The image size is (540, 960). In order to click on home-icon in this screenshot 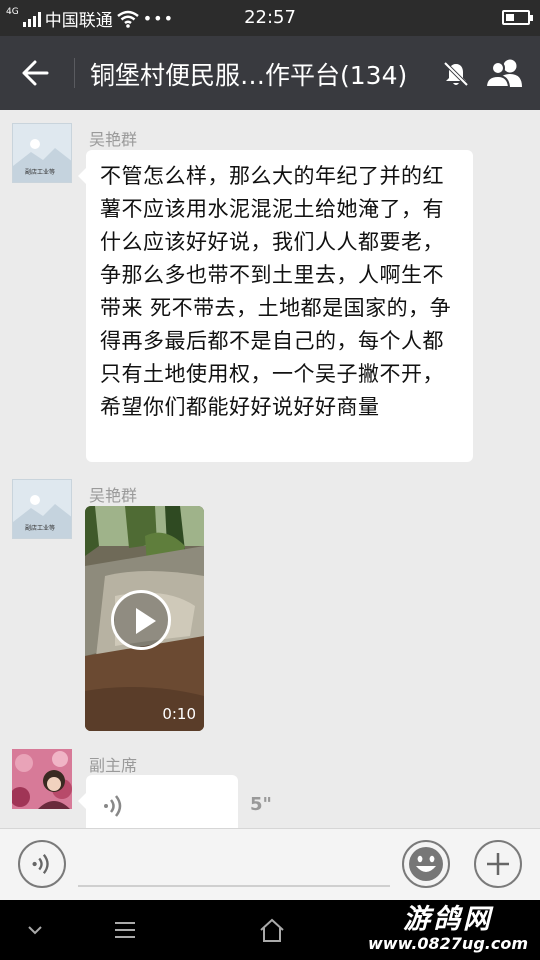, I will do `click(272, 930)`.